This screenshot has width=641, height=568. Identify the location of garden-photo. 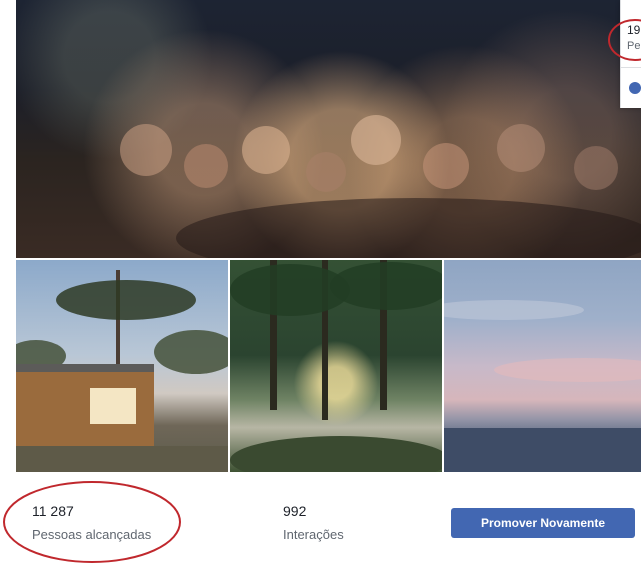
(336, 366).